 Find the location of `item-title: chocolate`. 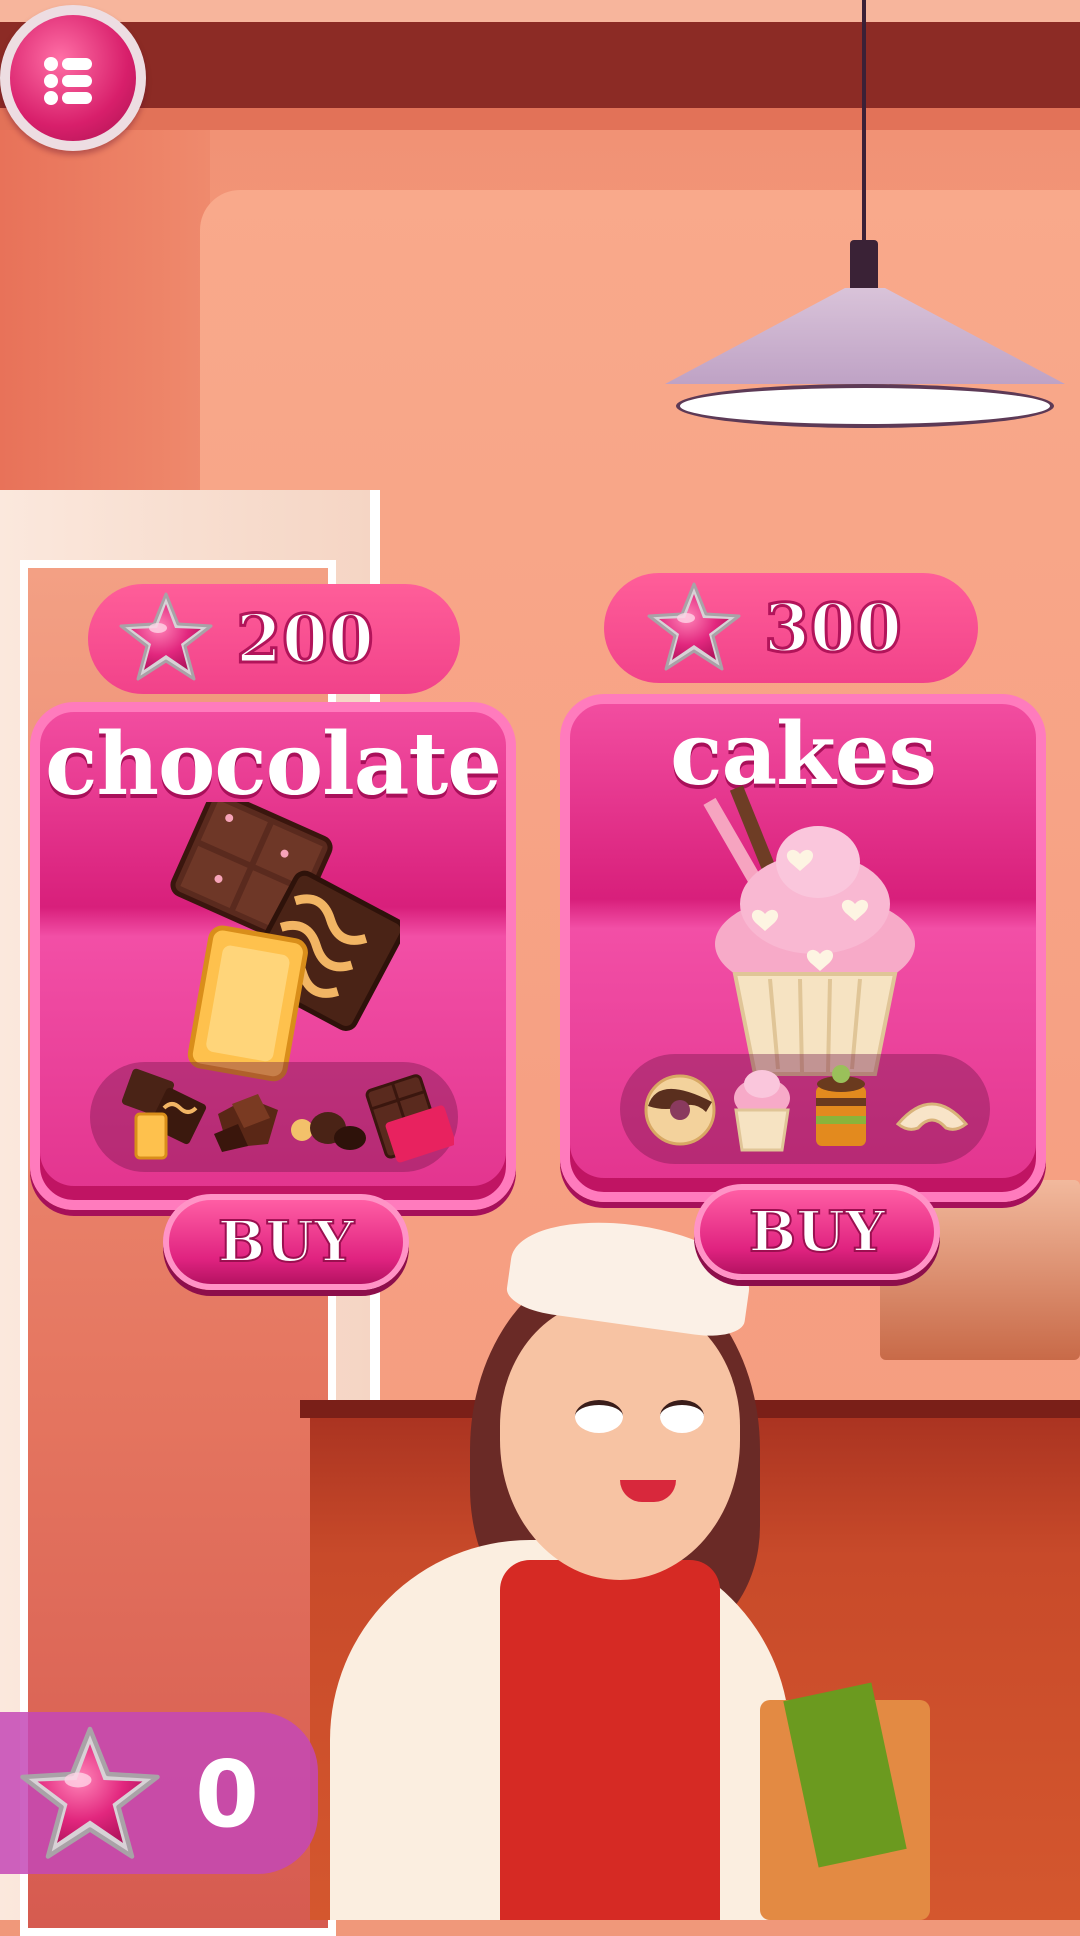

item-title: chocolate is located at coordinates (273, 764).